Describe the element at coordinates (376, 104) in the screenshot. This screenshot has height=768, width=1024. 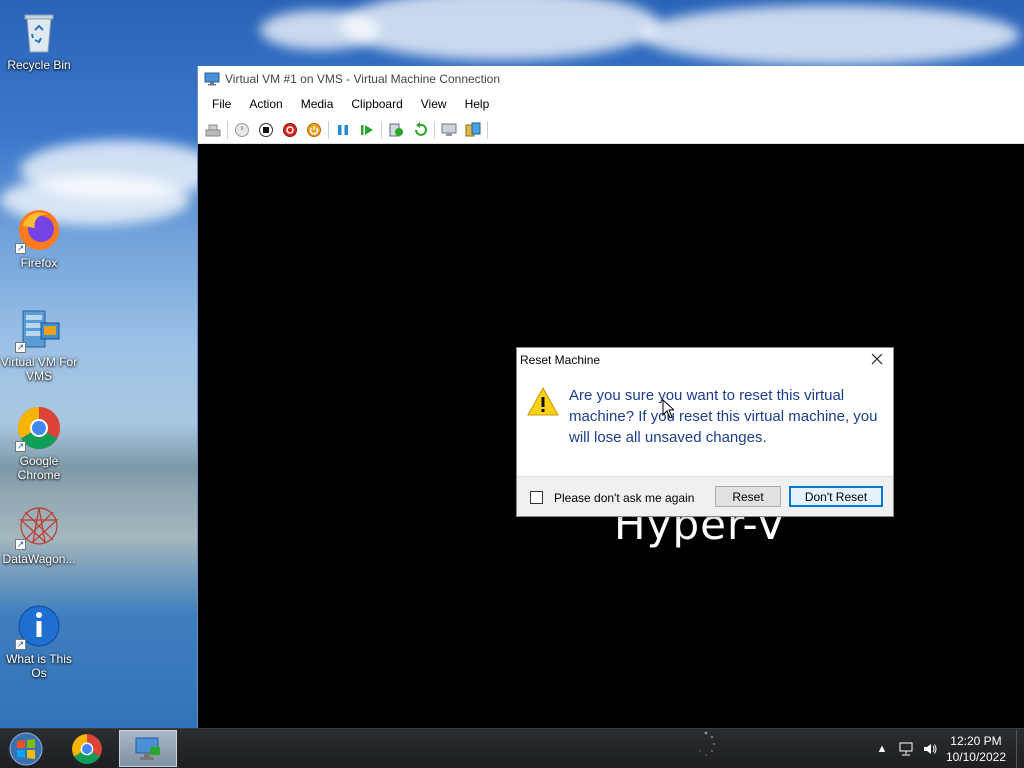
I see `menu-clipboard: Clipboard` at that location.